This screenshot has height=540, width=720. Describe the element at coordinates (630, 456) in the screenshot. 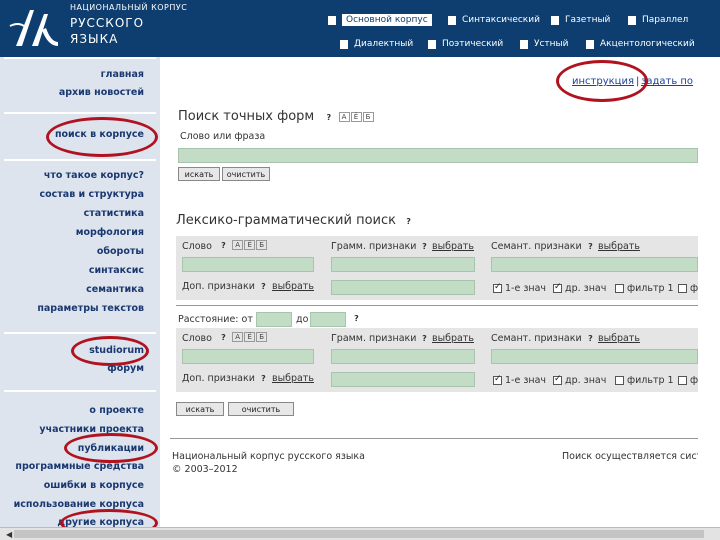

I see `footer-search-engine: Поиск осуществляется сист` at that location.